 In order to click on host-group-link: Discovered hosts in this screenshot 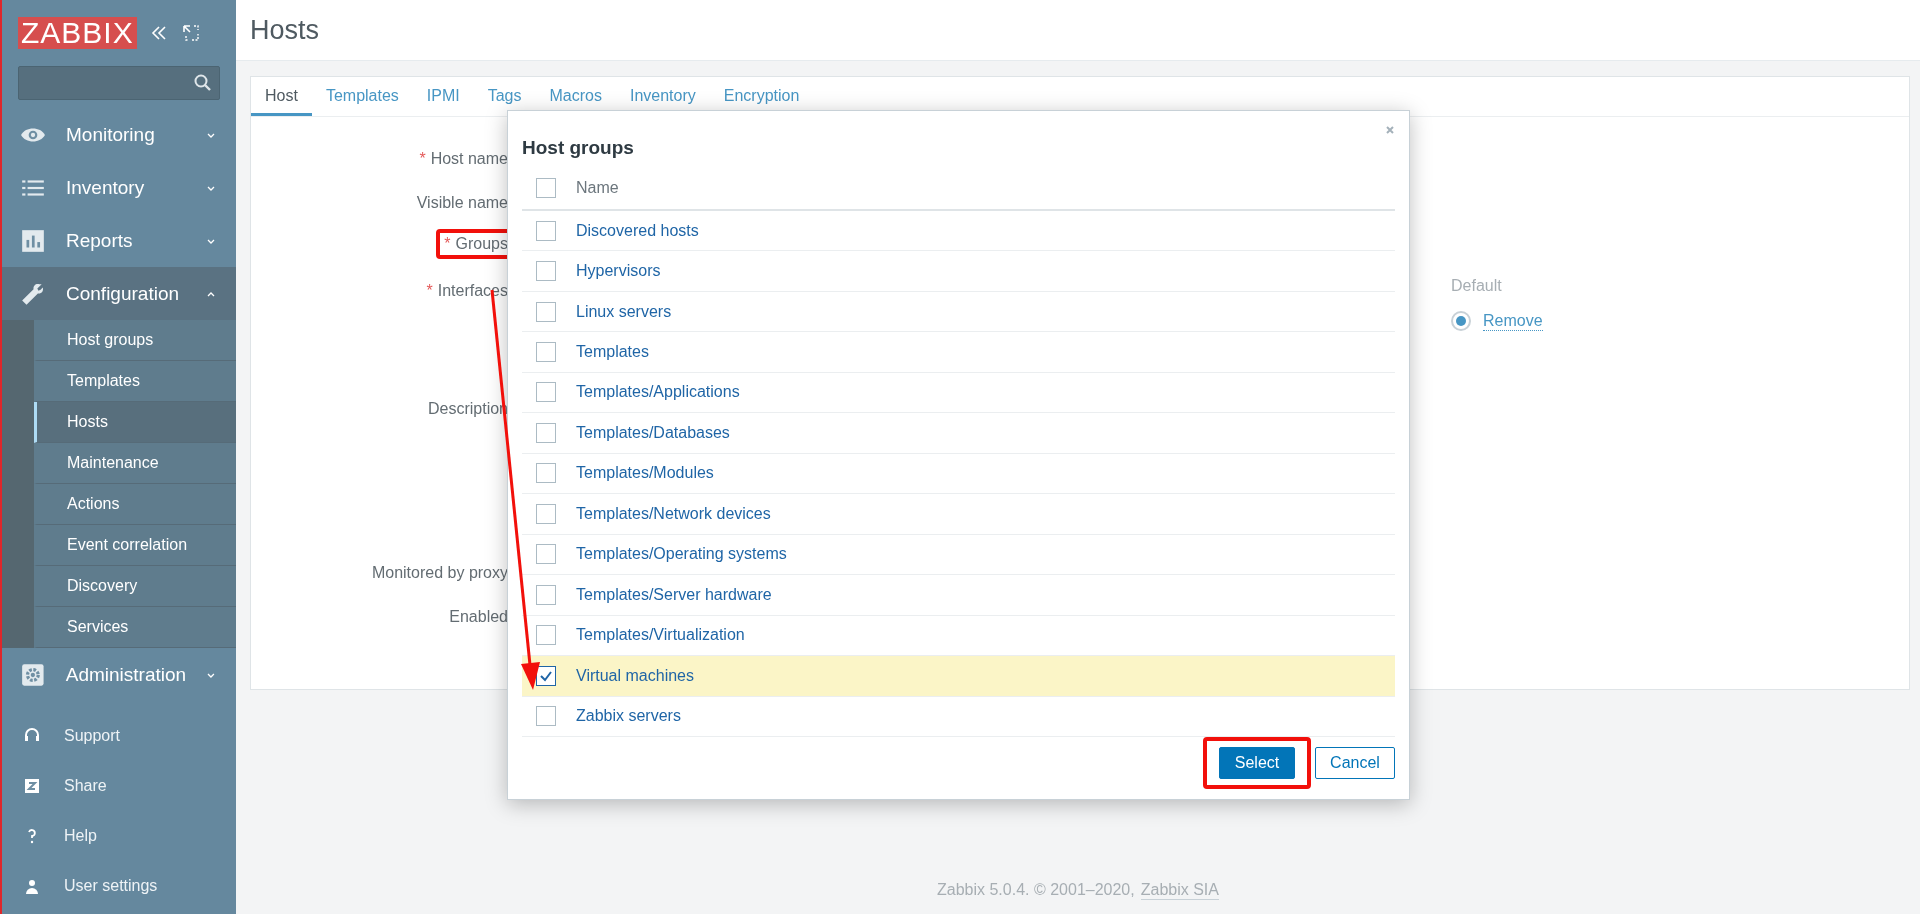, I will do `click(637, 230)`.